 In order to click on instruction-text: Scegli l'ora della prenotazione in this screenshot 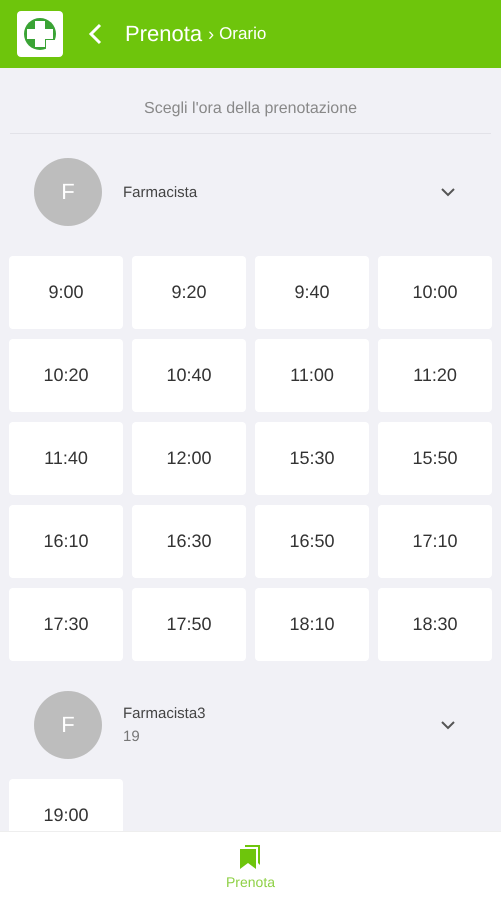, I will do `click(250, 117)`.